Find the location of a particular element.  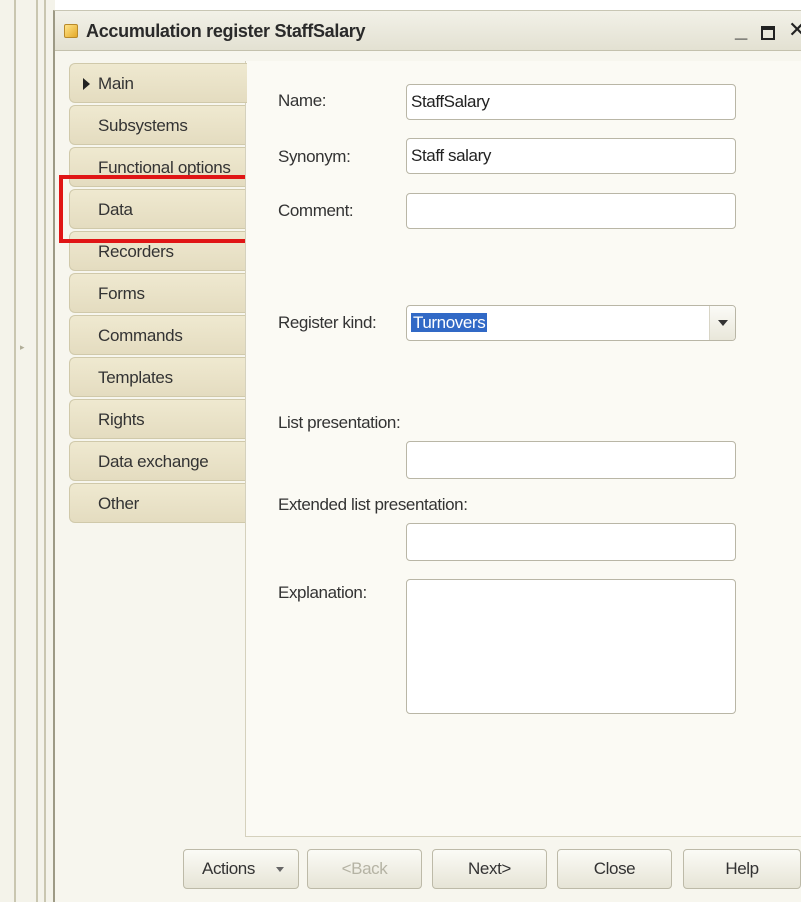

help-button: Help is located at coordinates (742, 869).